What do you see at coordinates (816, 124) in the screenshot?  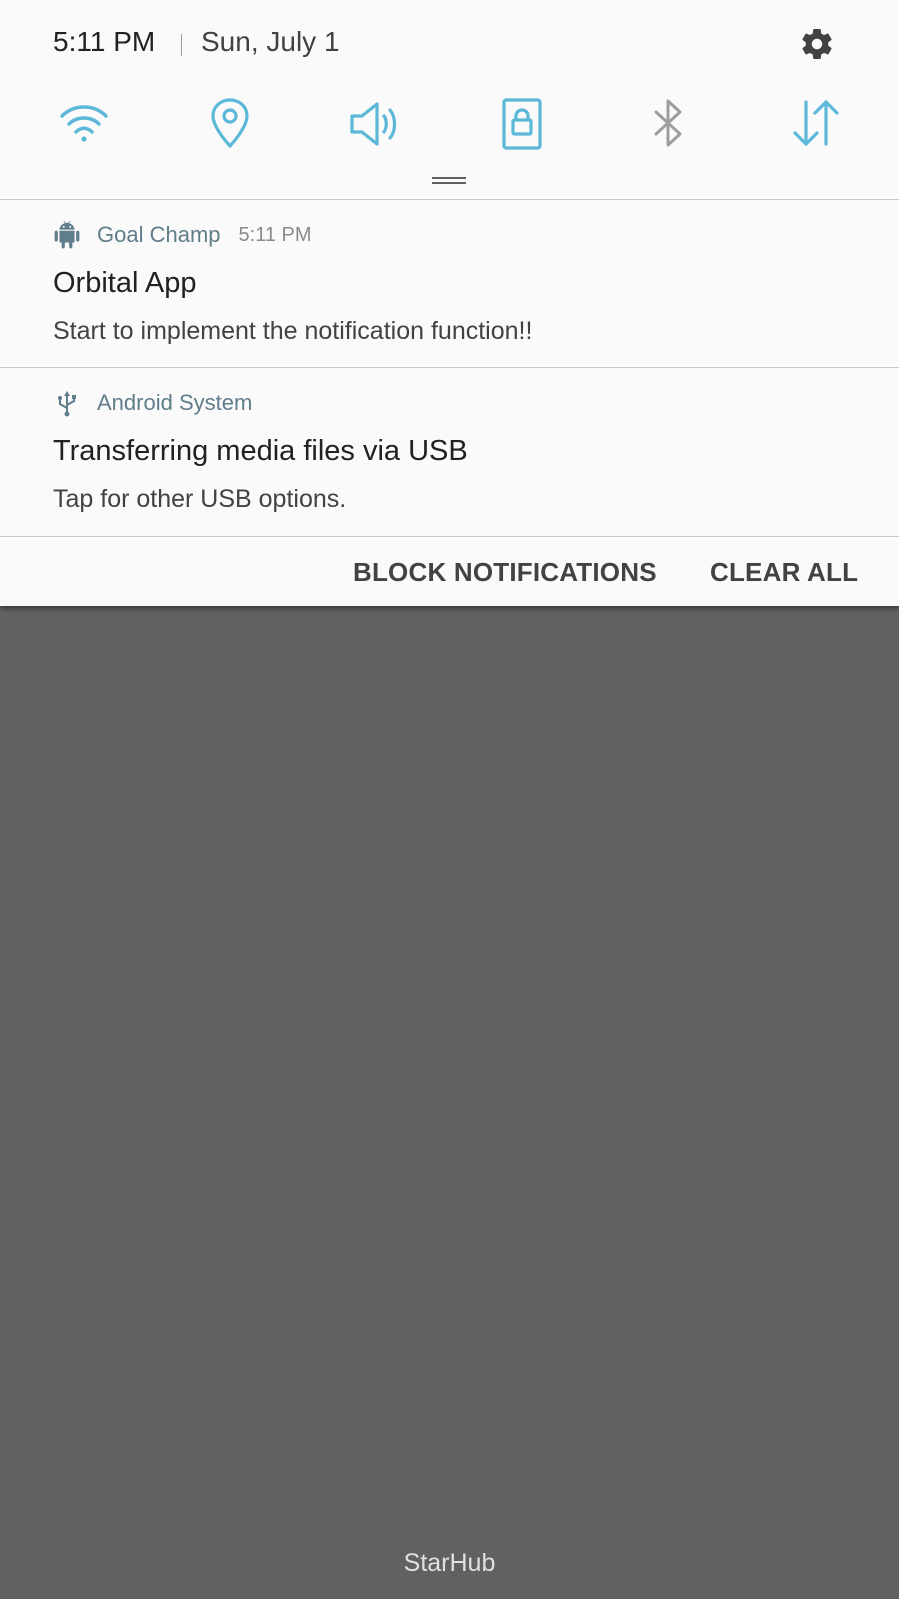 I see `data-arrows-icon` at bounding box center [816, 124].